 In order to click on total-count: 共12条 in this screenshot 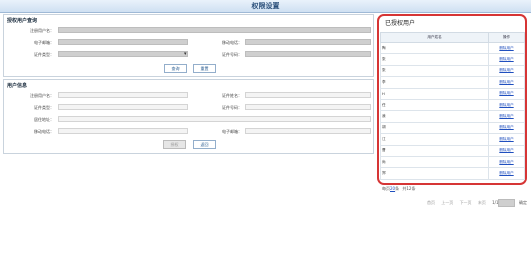, I will do `click(409, 188)`.